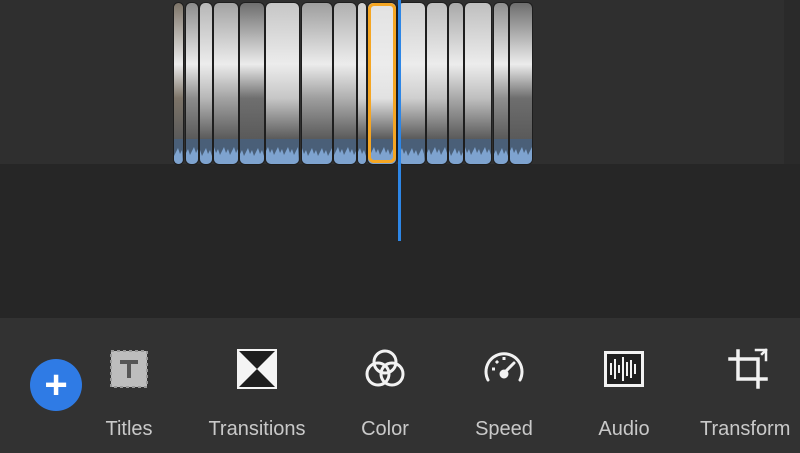 The width and height of the screenshot is (800, 453). Describe the element at coordinates (748, 369) in the screenshot. I see `transform-icon` at that location.